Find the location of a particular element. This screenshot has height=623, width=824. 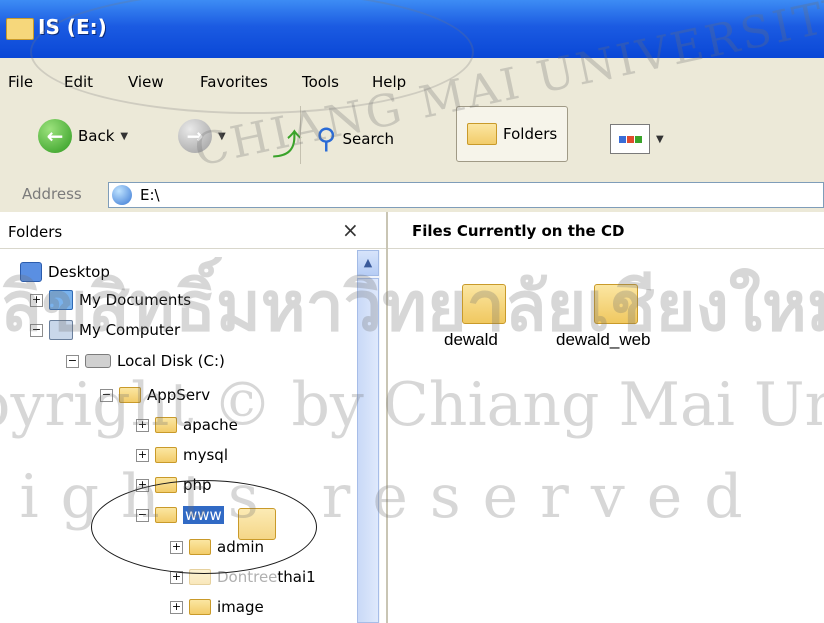

desktop-icon is located at coordinates (31, 272).